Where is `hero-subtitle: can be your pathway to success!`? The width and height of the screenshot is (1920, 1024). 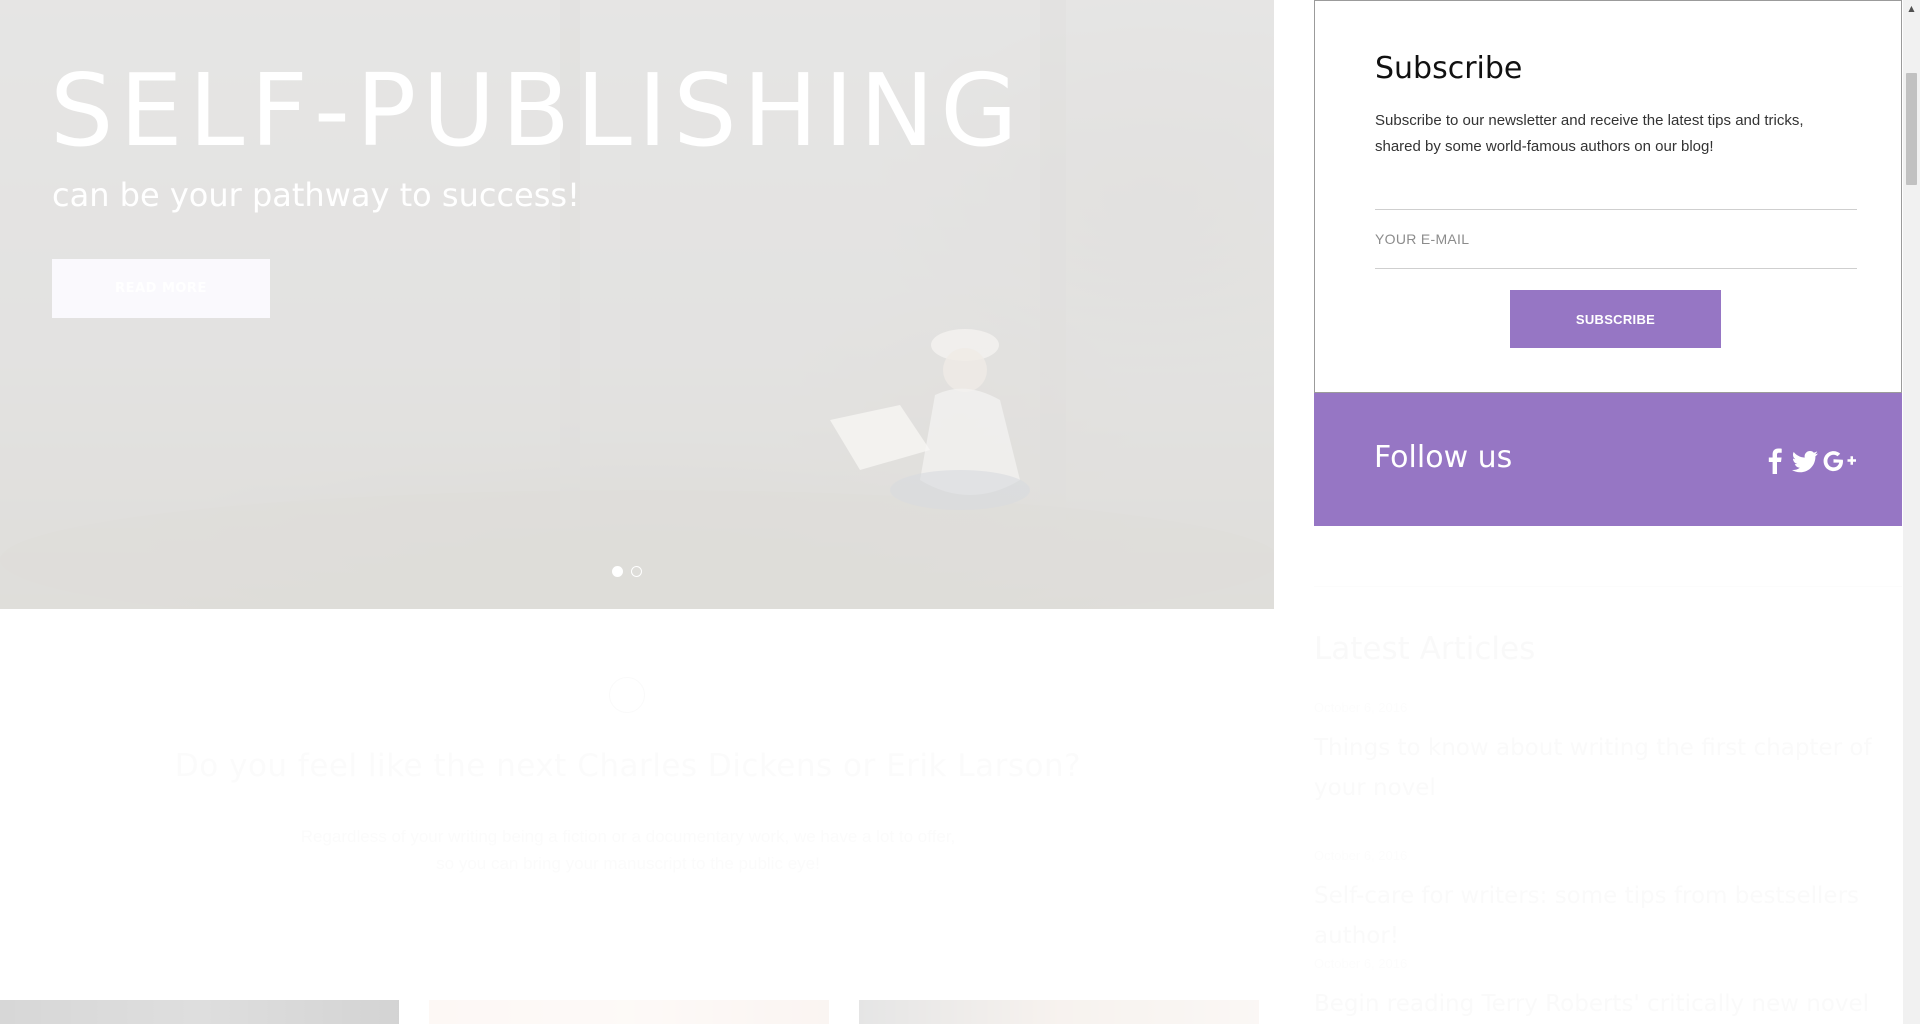
hero-subtitle: can be your pathway to success! is located at coordinates (316, 195).